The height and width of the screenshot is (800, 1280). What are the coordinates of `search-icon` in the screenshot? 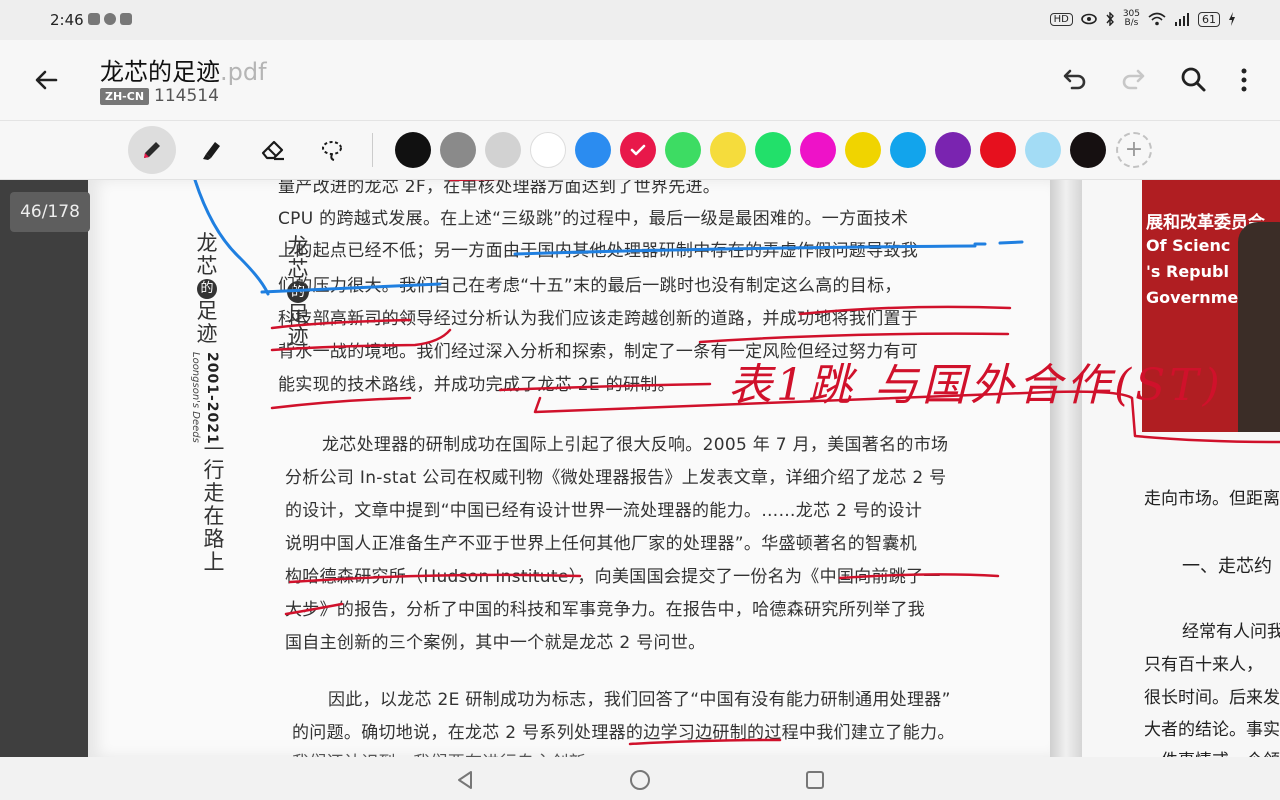 It's located at (1194, 80).